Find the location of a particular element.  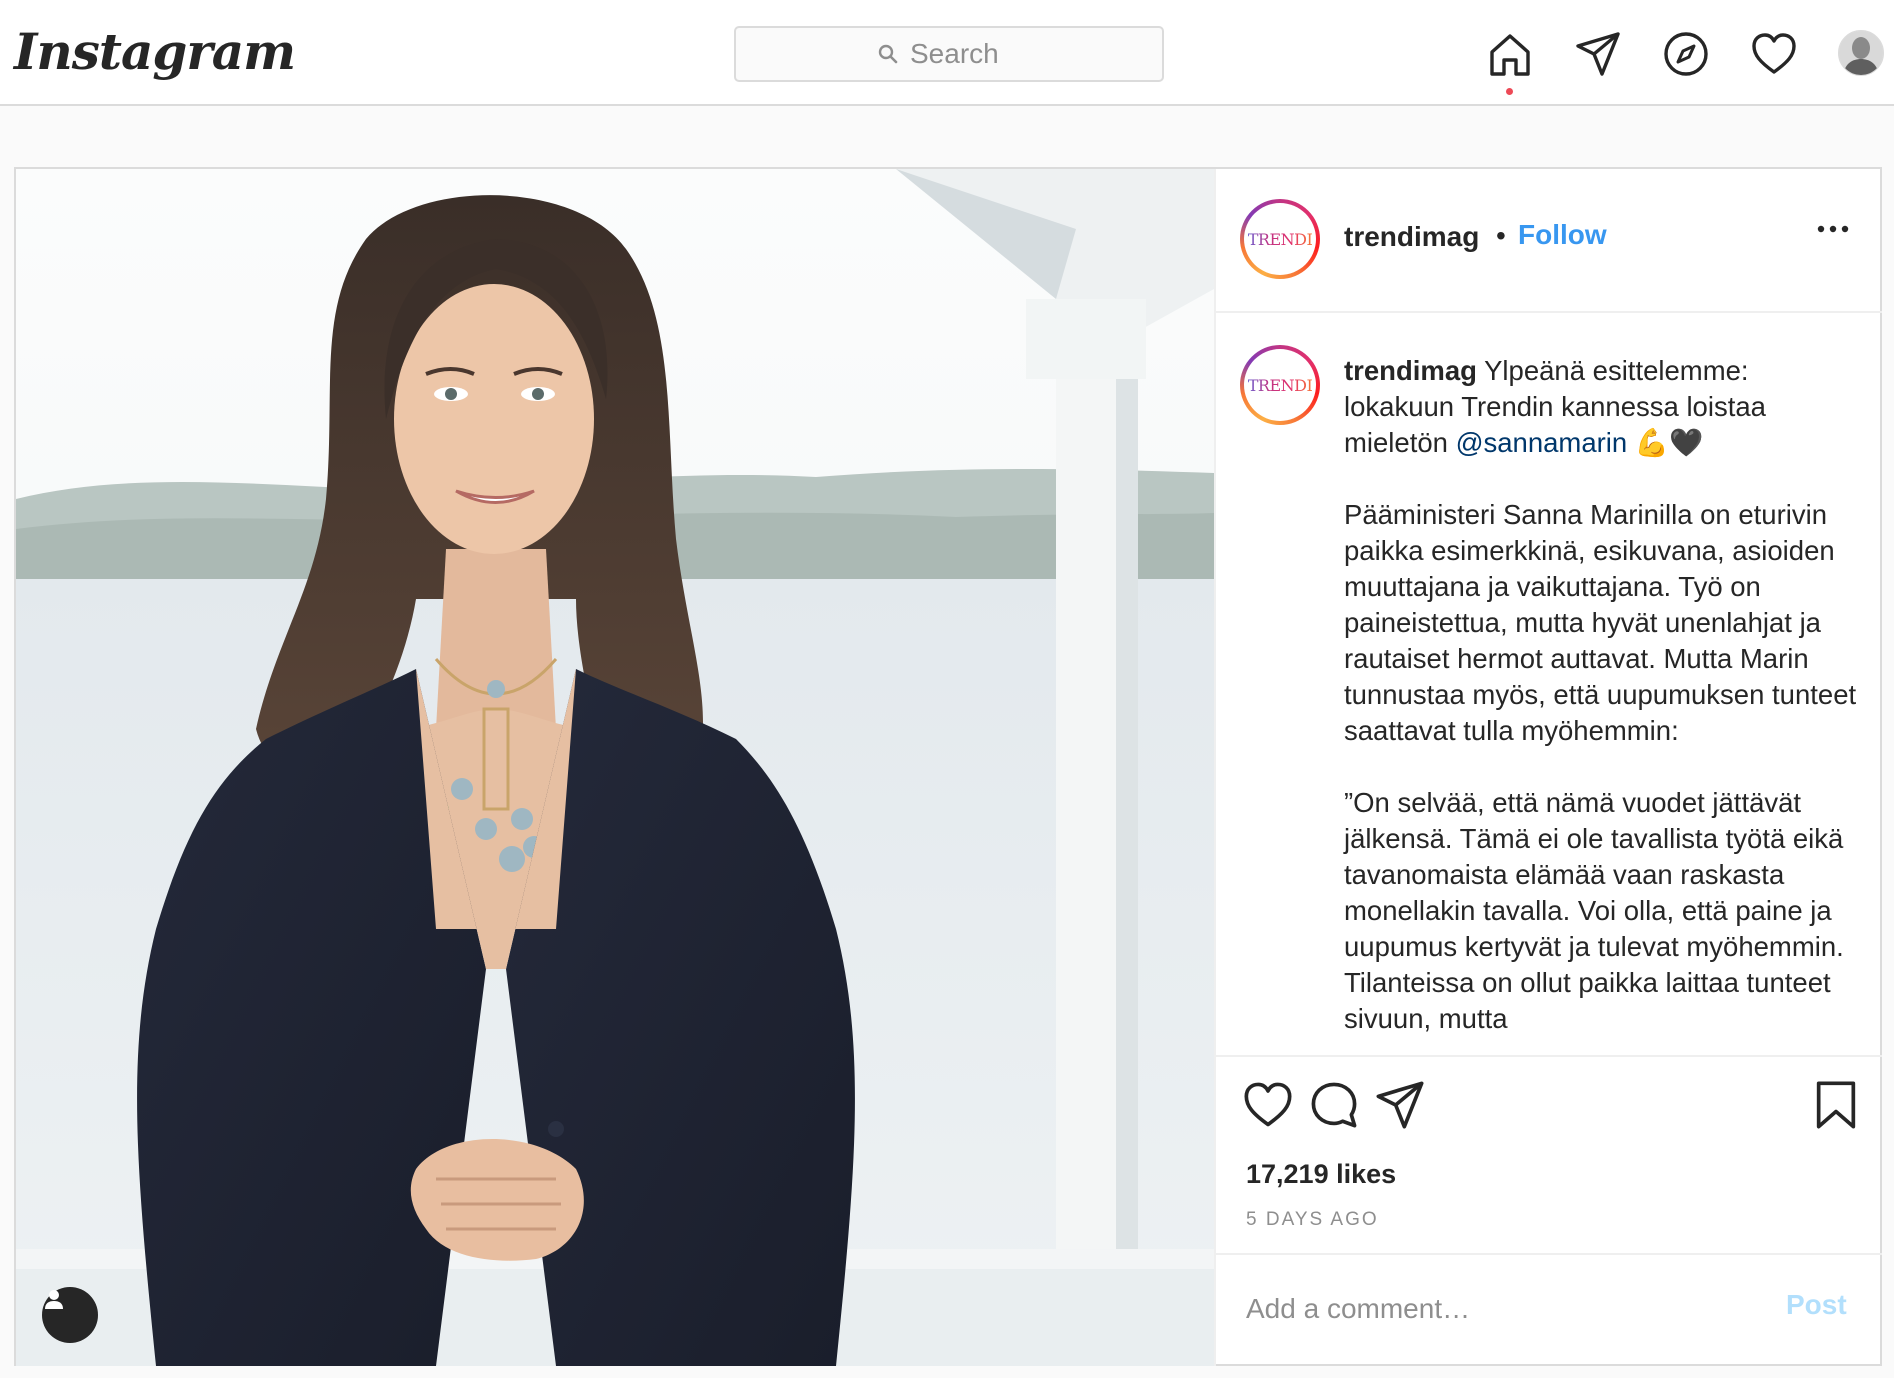

author-username: trendimag is located at coordinates (1411, 237).